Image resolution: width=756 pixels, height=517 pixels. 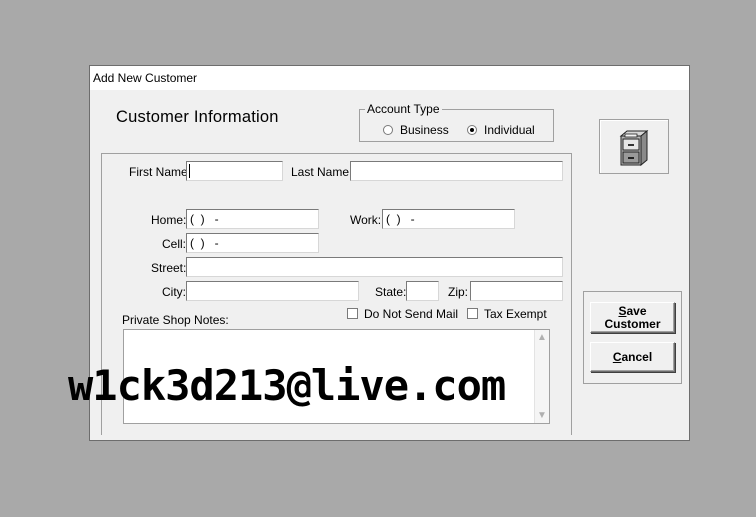 I want to click on scroll-up-icon: ▲, so click(x=542, y=337).